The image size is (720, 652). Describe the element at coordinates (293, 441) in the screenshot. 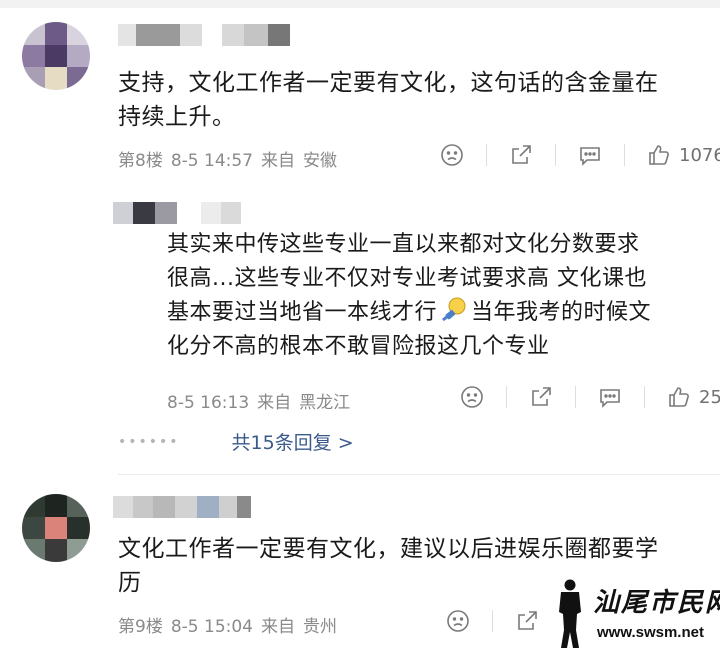

I see `more-replies-label: 共15条回复 >` at that location.